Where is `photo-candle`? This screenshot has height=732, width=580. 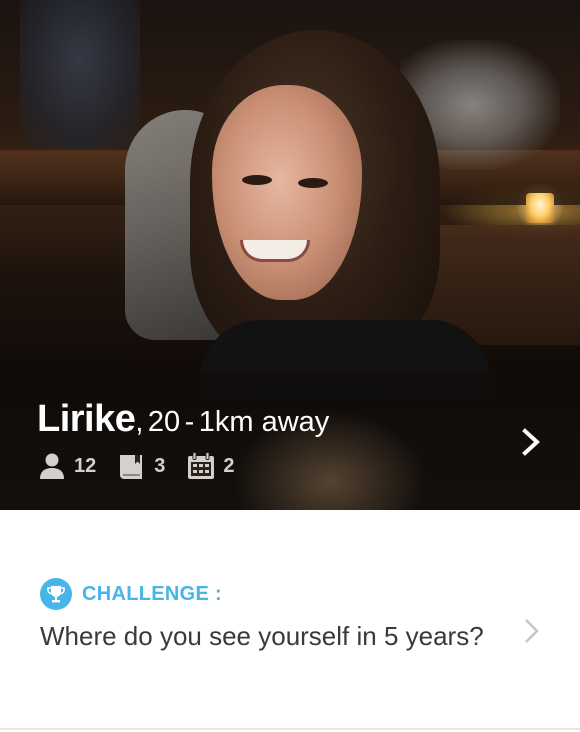
photo-candle is located at coordinates (540, 208).